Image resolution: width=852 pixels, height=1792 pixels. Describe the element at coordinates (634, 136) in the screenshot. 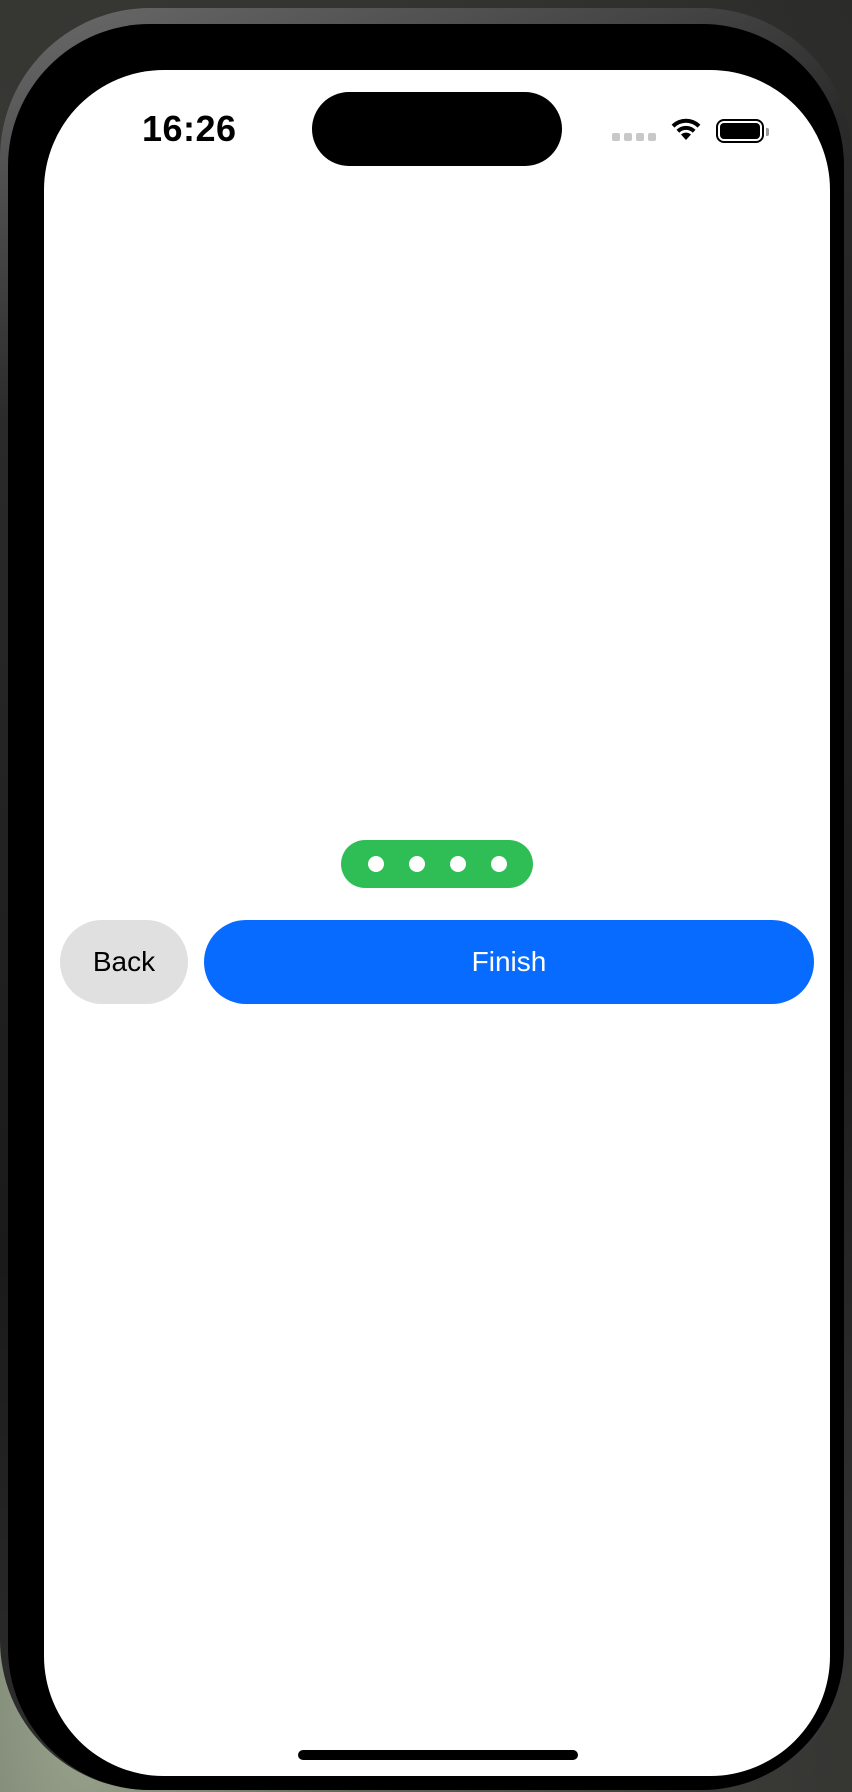

I see `cellular-signal-icon` at that location.